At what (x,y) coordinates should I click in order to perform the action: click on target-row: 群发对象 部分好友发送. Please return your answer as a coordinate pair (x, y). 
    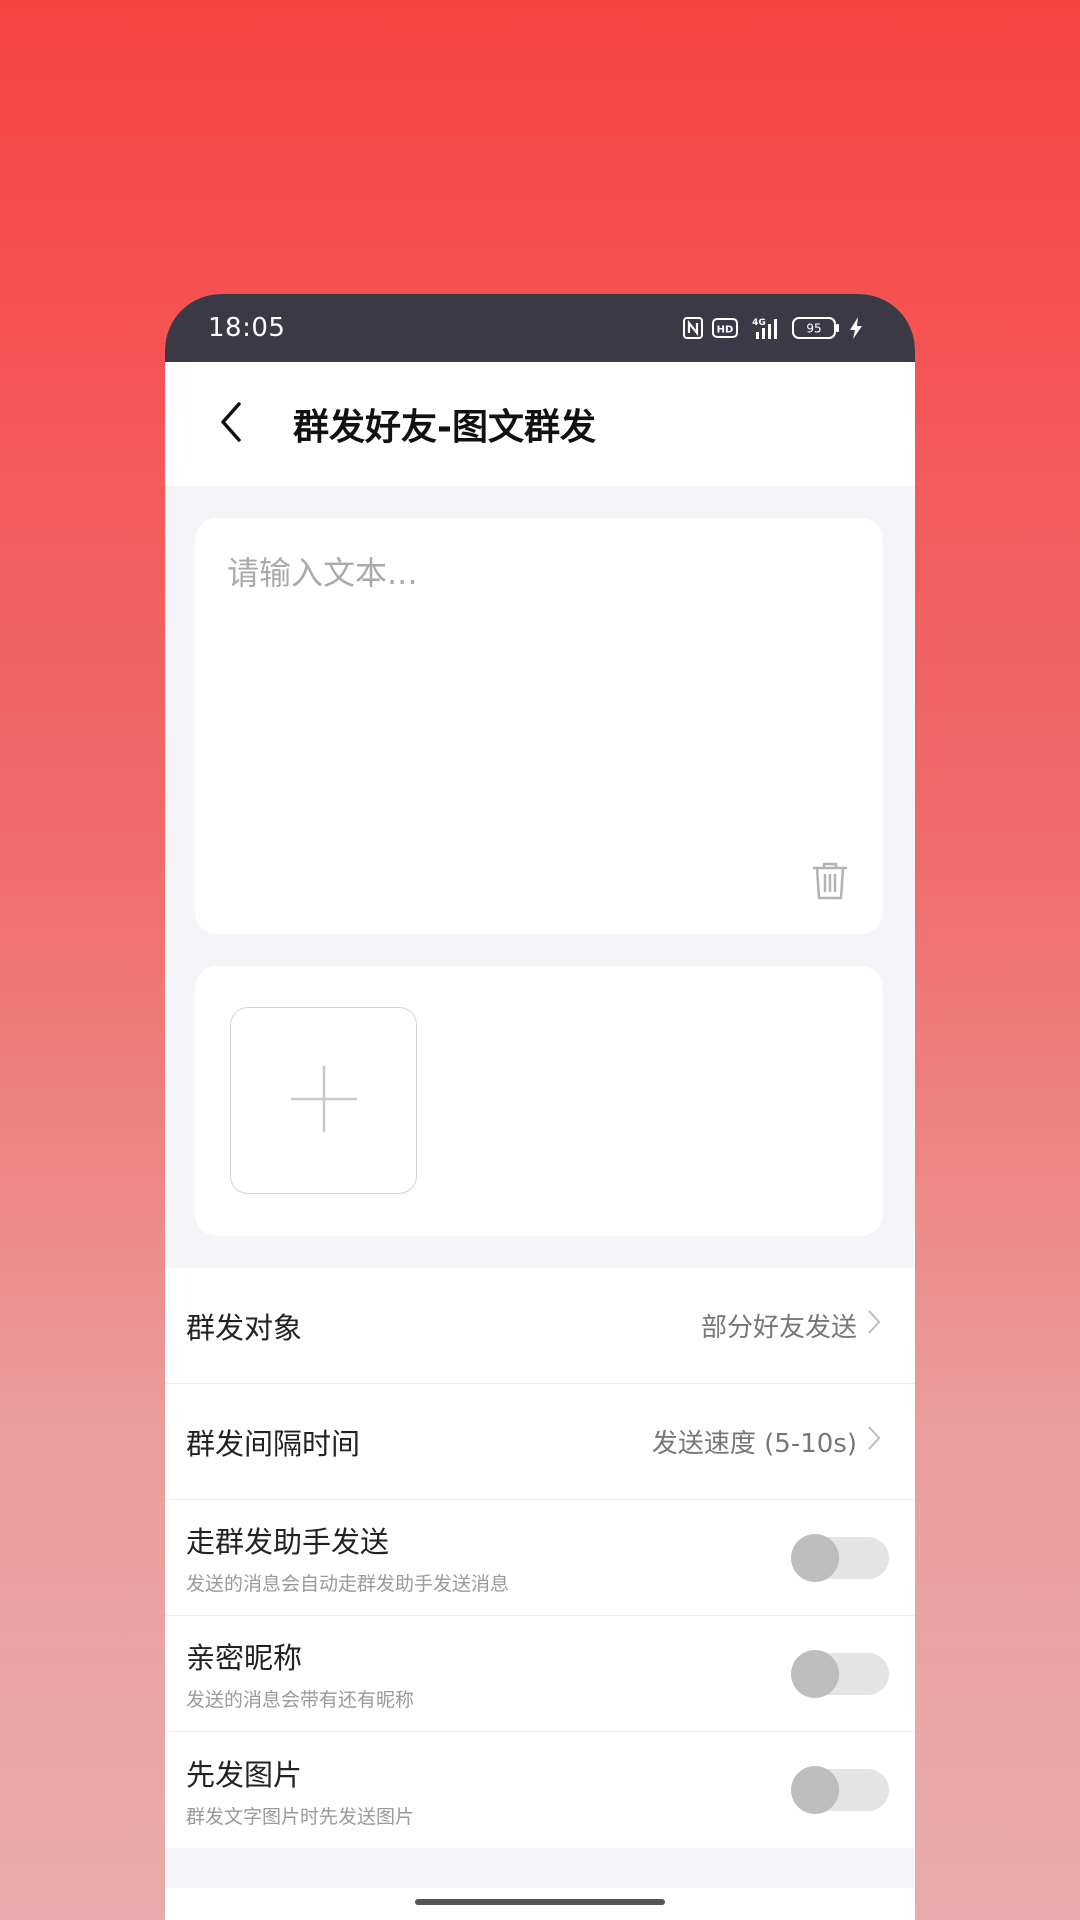
    Looking at the image, I should click on (540, 1326).